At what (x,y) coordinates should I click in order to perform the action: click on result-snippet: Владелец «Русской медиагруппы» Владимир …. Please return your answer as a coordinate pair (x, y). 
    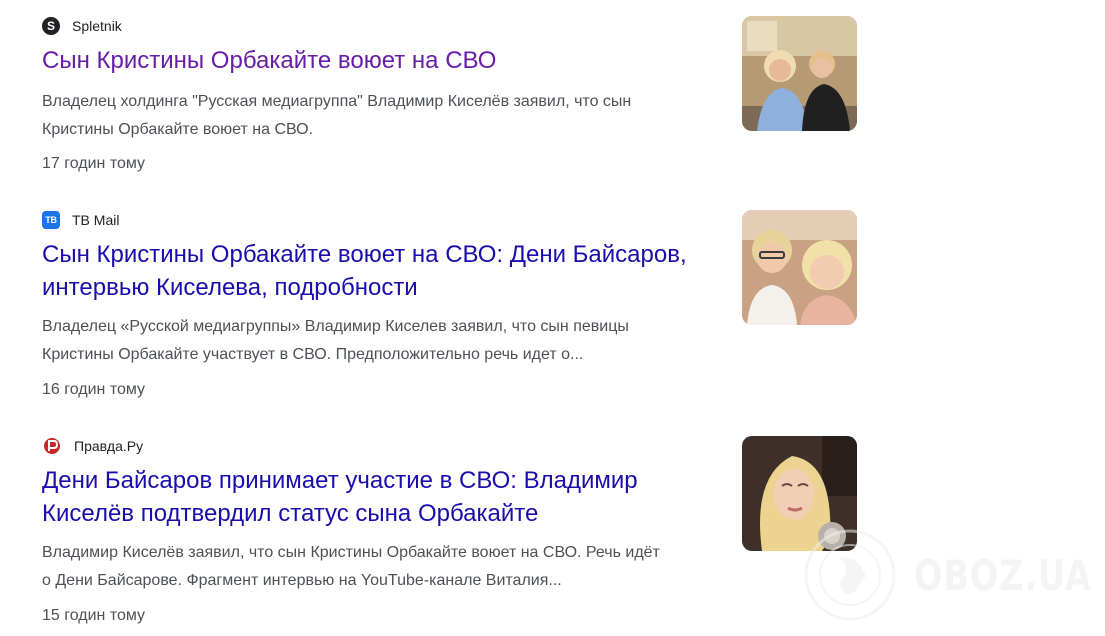
    Looking at the image, I should click on (382, 341).